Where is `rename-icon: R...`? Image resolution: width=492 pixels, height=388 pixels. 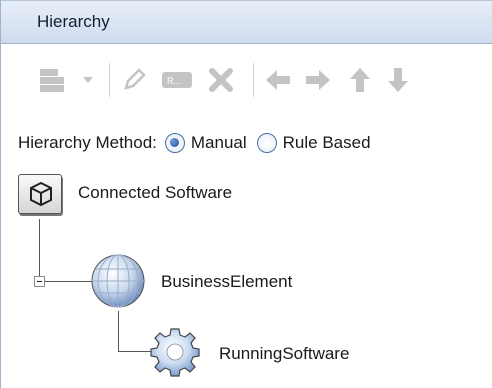
rename-icon: R... is located at coordinates (177, 80).